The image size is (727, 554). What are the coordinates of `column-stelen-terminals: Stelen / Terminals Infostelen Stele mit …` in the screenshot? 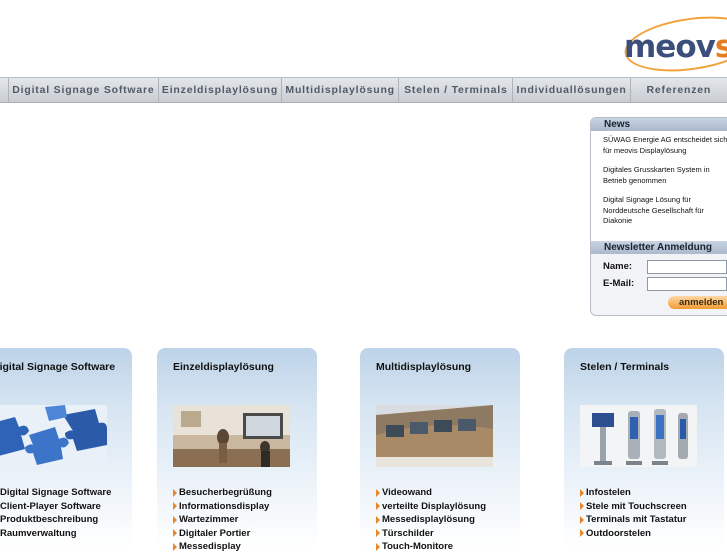 It's located at (644, 448).